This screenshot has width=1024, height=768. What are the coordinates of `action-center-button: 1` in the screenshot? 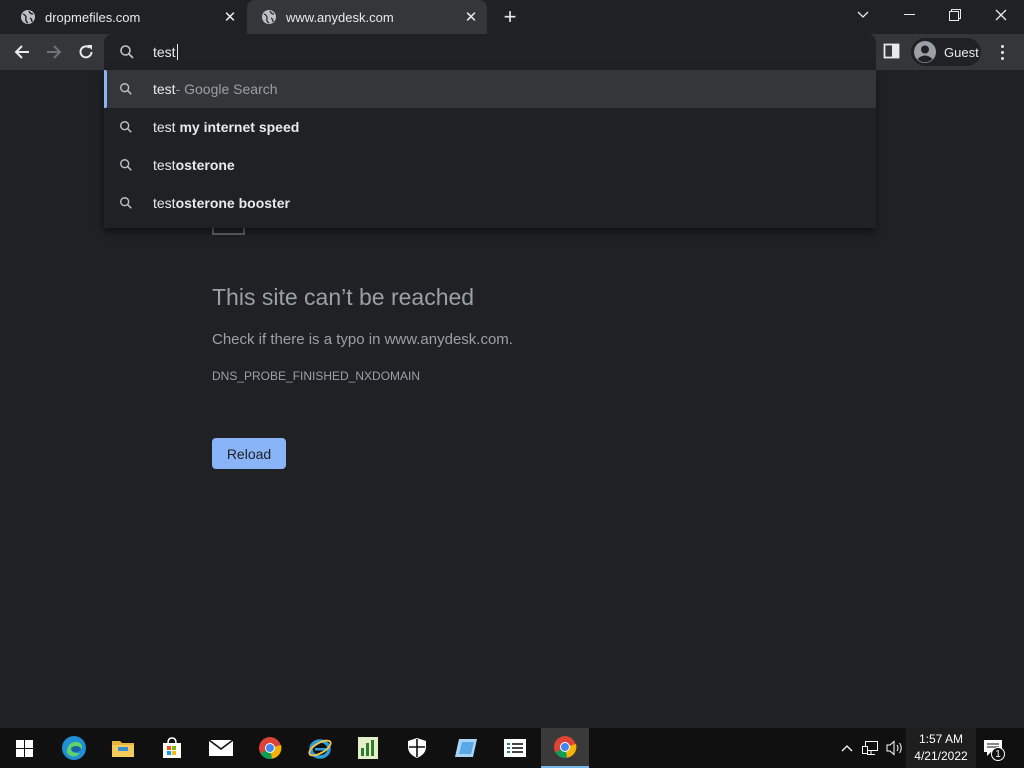 It's located at (993, 748).